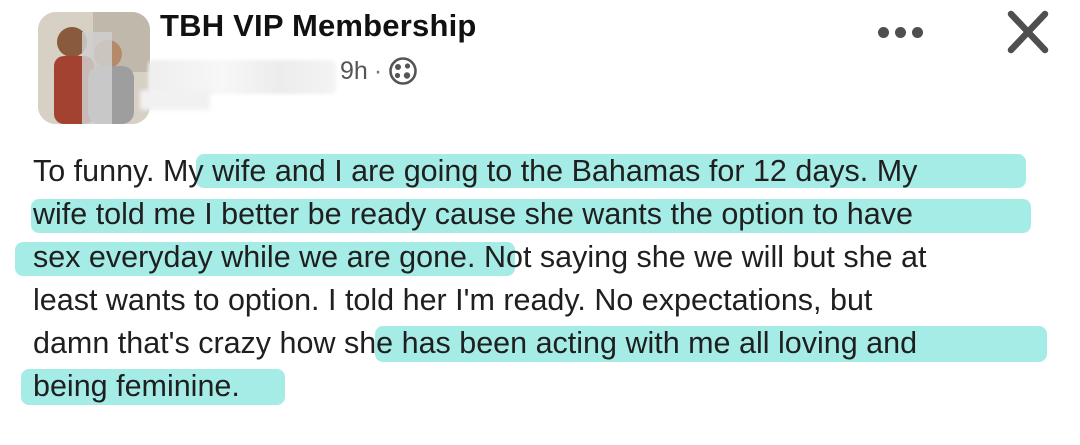 The image size is (1080, 445). What do you see at coordinates (318, 26) in the screenshot?
I see `group-name-link: TBH VIP Membership` at bounding box center [318, 26].